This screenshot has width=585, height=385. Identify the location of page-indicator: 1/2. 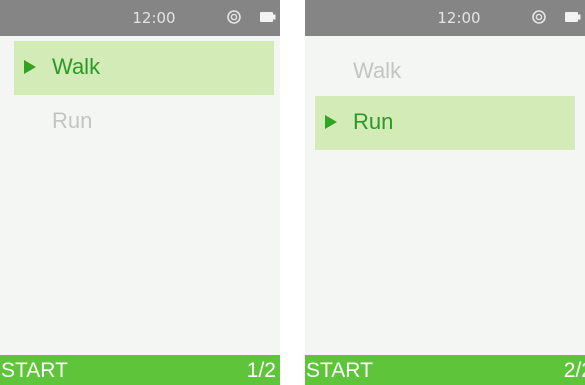
(261, 370).